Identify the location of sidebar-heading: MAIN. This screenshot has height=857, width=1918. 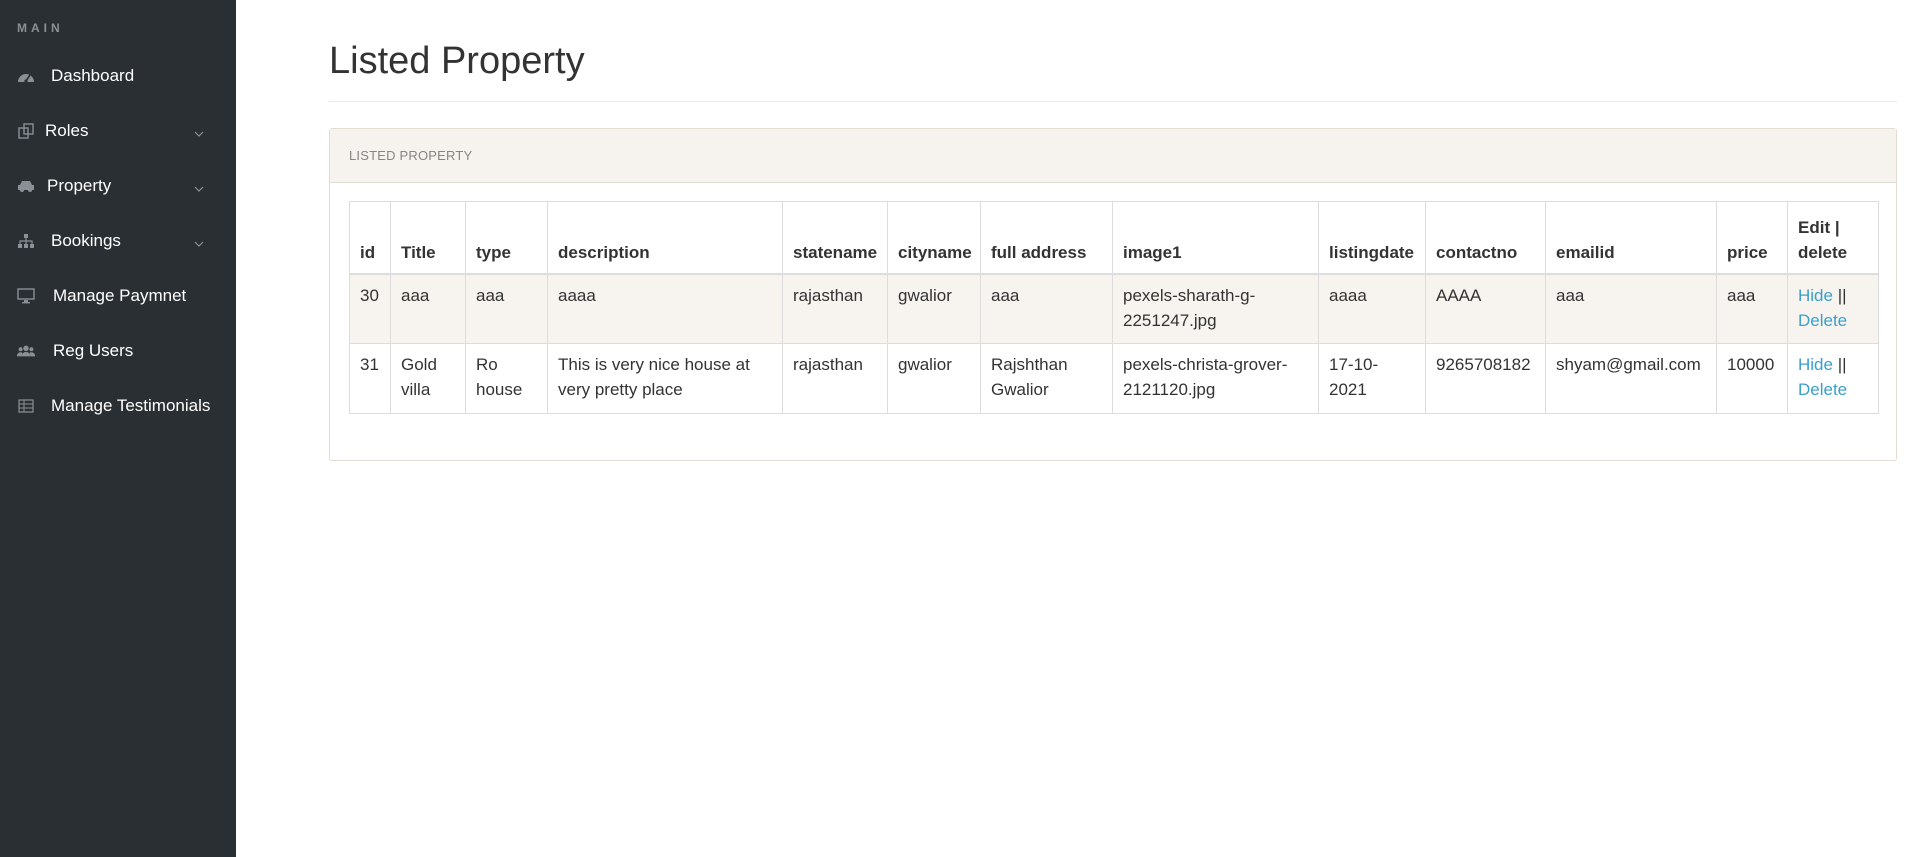
(40, 28).